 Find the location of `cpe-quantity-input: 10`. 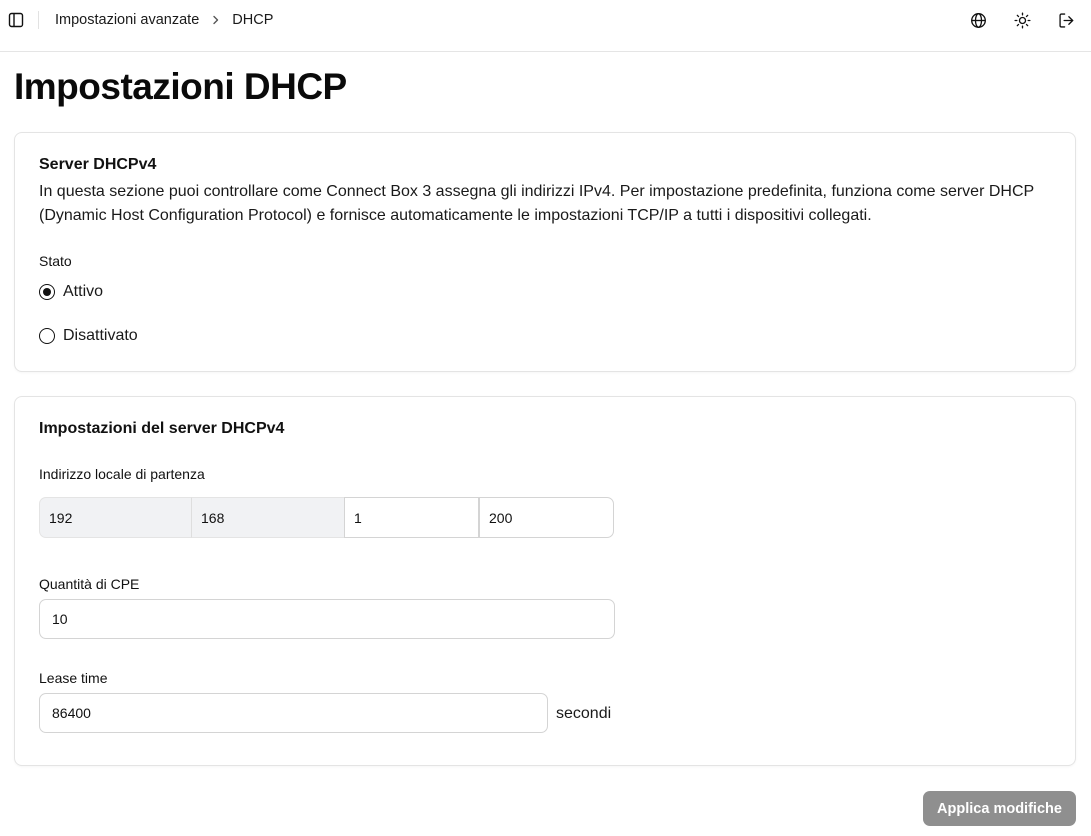

cpe-quantity-input: 10 is located at coordinates (327, 619).